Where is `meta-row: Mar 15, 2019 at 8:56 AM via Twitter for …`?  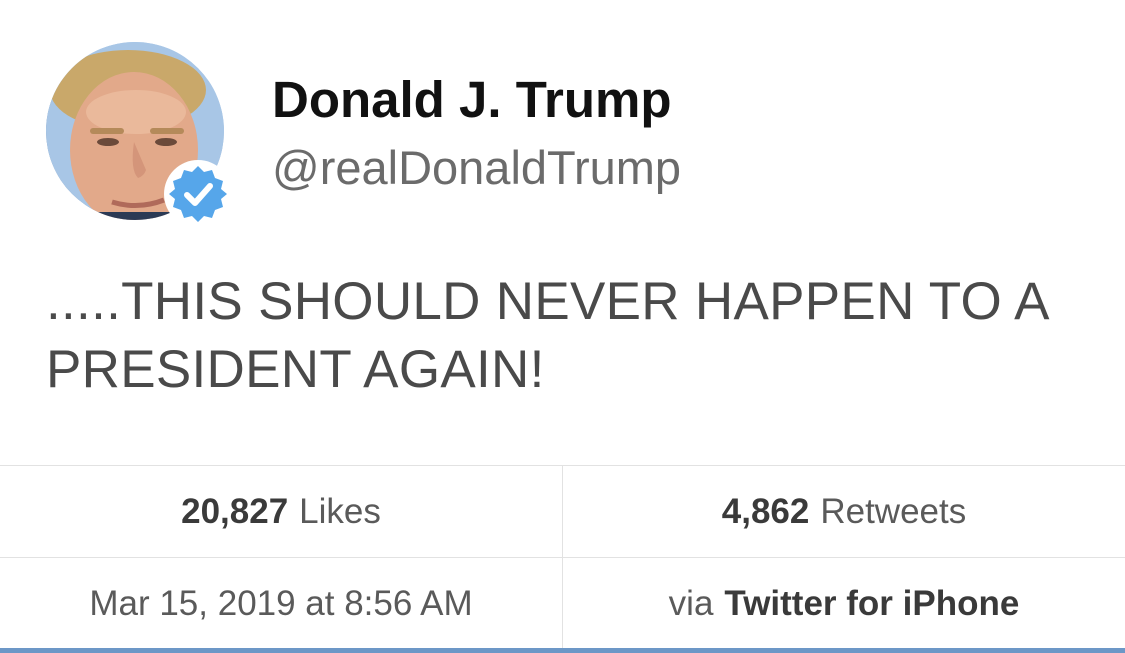 meta-row: Mar 15, 2019 at 8:56 AM via Twitter for … is located at coordinates (562, 603).